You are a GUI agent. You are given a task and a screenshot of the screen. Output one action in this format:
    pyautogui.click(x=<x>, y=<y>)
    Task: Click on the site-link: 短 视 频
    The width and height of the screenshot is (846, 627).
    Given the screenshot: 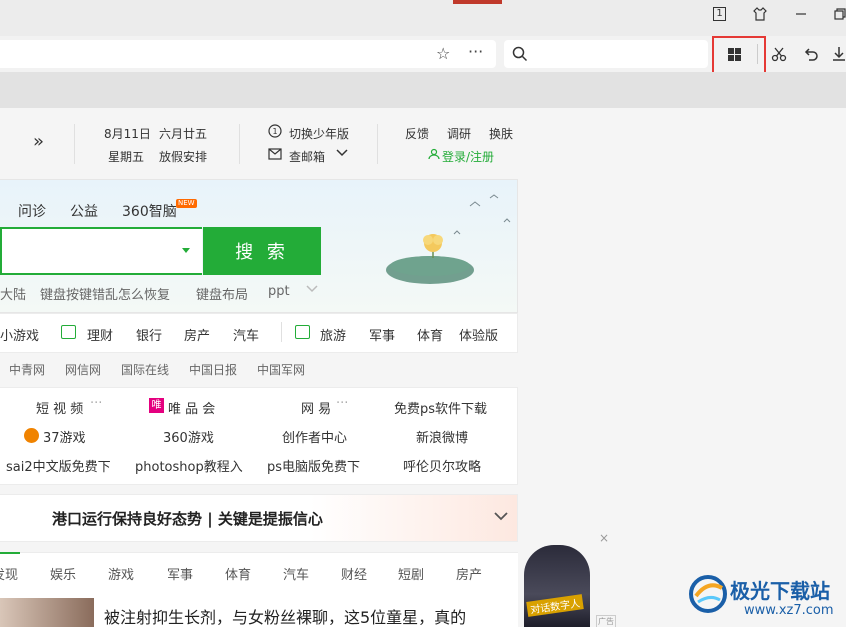 What is the action you would take?
    pyautogui.click(x=59, y=407)
    